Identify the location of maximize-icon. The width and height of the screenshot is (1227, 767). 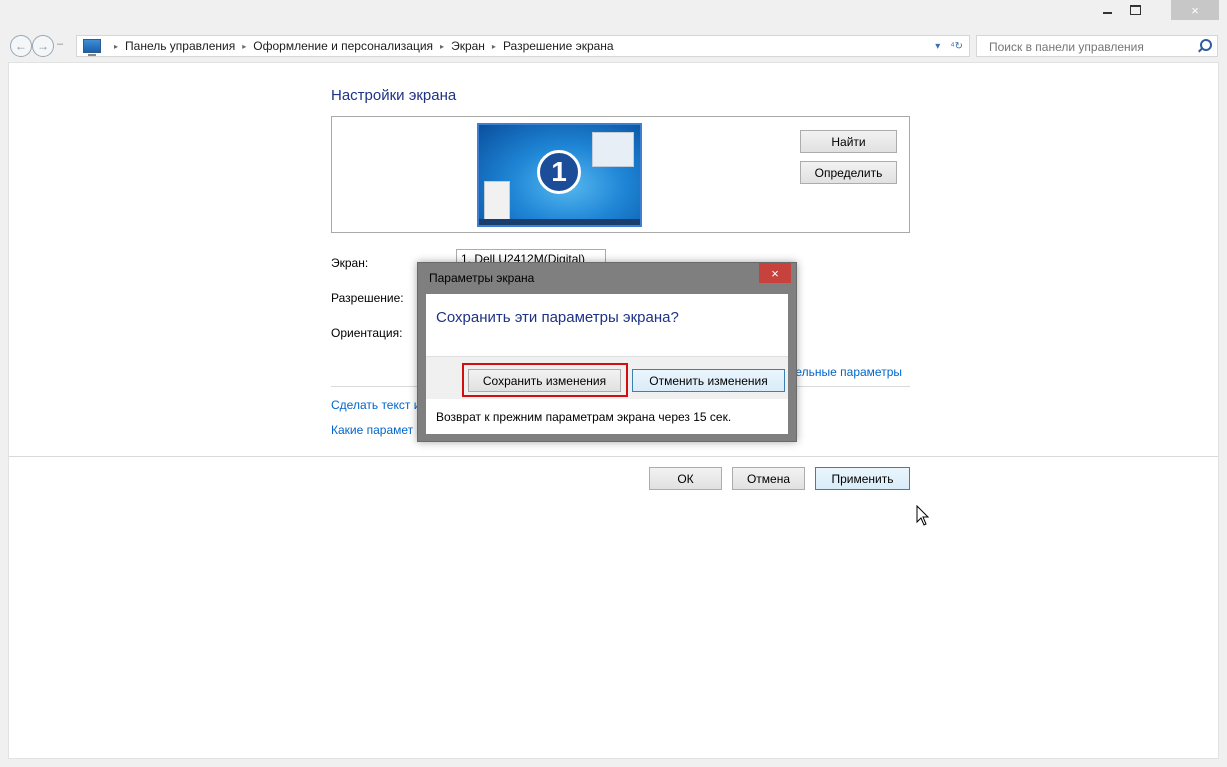
(1135, 10).